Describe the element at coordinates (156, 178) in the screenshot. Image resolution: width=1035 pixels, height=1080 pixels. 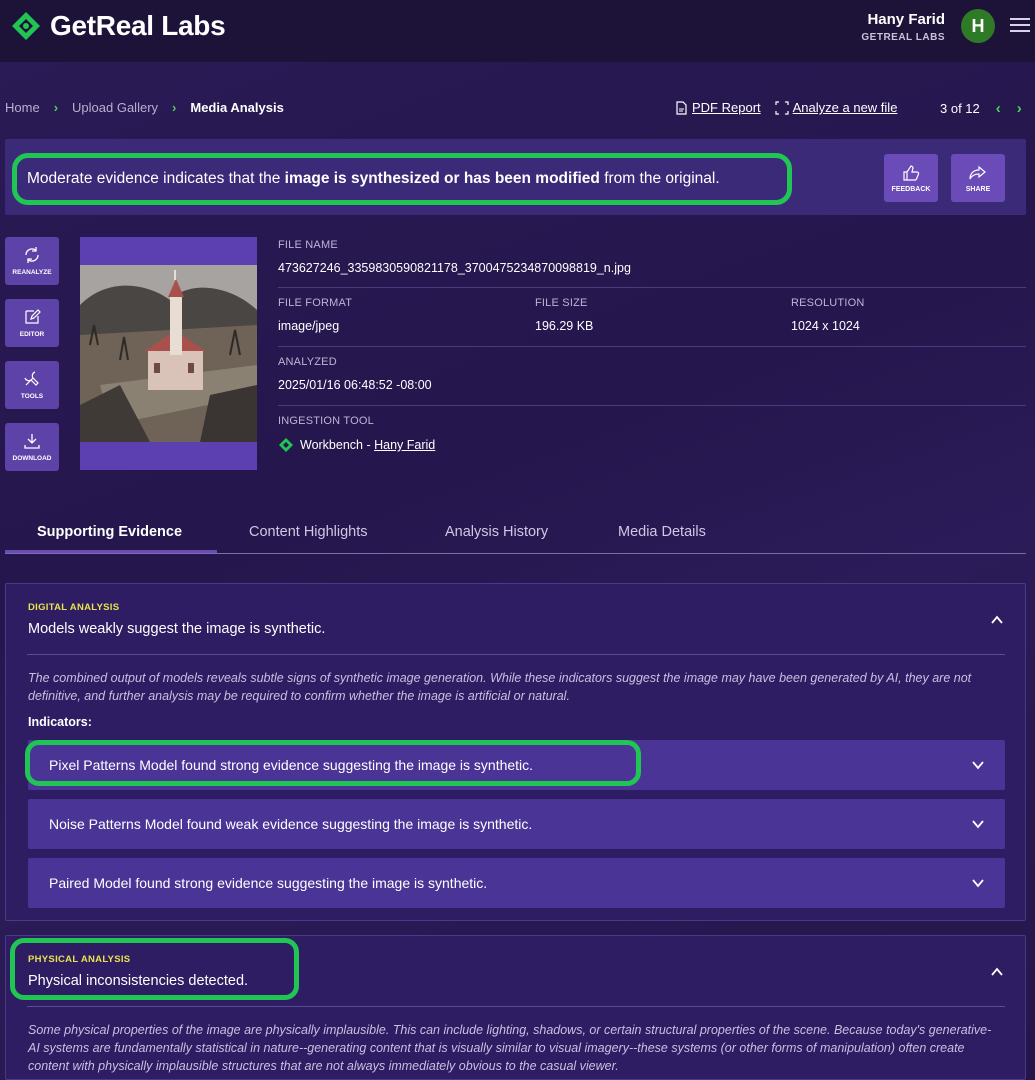
I see `verdict-text-before: Moderate evidence indicates that the` at that location.